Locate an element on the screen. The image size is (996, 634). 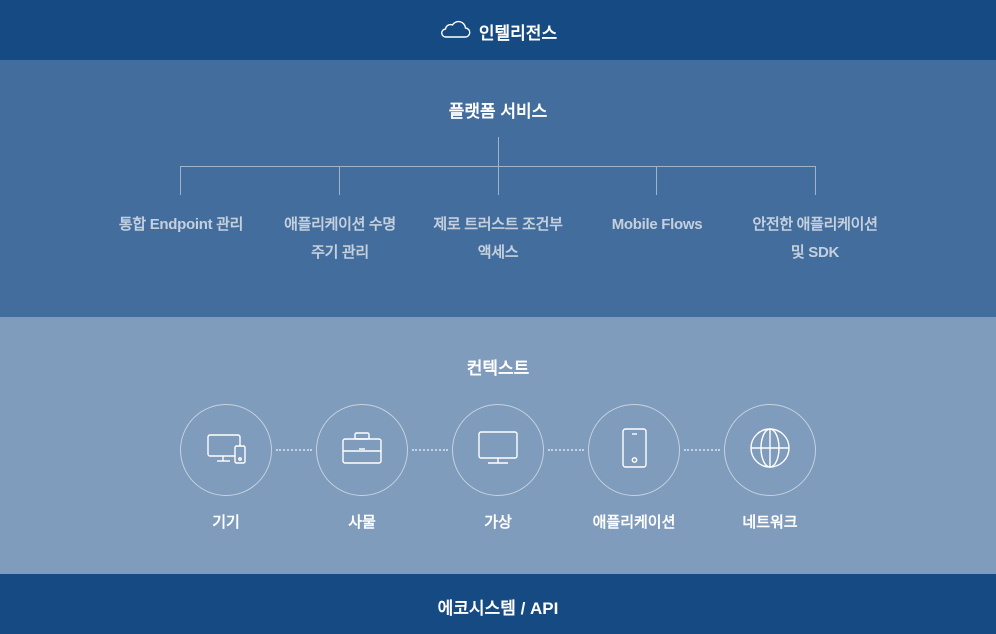
context-label-things: 사물 is located at coordinates (362, 522).